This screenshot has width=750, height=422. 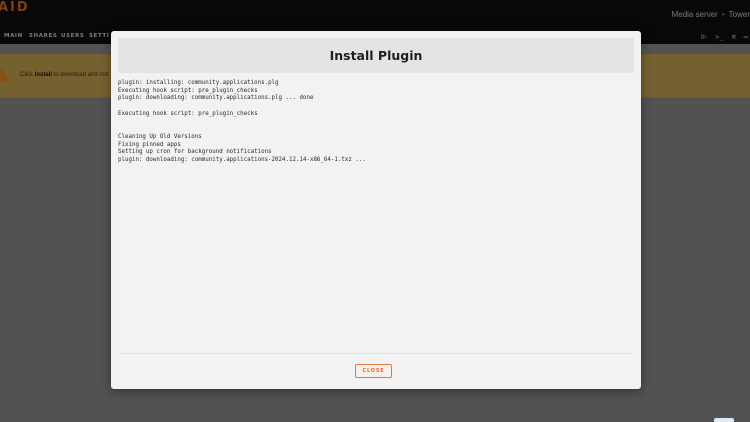 I want to click on dialog-titlebar: Install Plugin, so click(x=376, y=55).